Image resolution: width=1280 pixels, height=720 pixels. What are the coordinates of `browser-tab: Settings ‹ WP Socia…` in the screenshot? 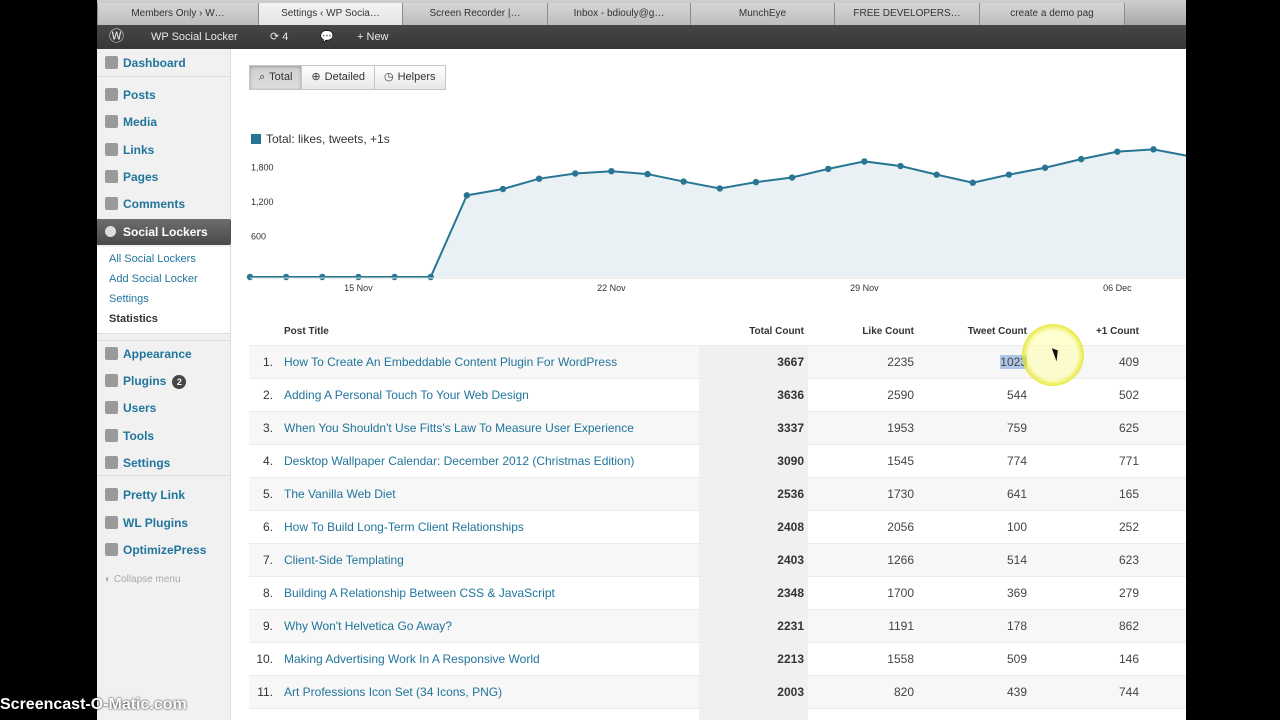 It's located at (330, 14).